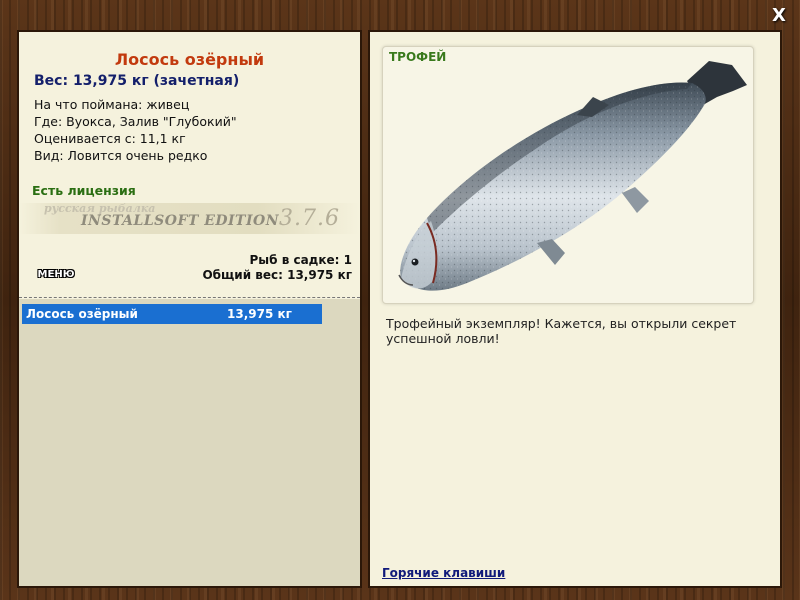 Image resolution: width=800 pixels, height=600 pixels. I want to click on close-button: X, so click(779, 16).